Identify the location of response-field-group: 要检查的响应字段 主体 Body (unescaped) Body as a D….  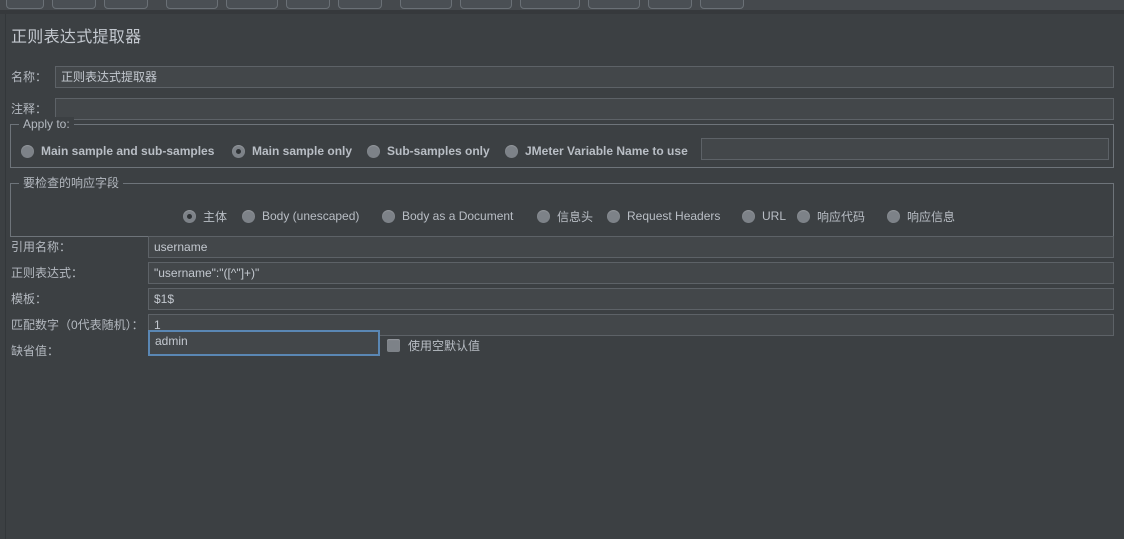
(562, 206).